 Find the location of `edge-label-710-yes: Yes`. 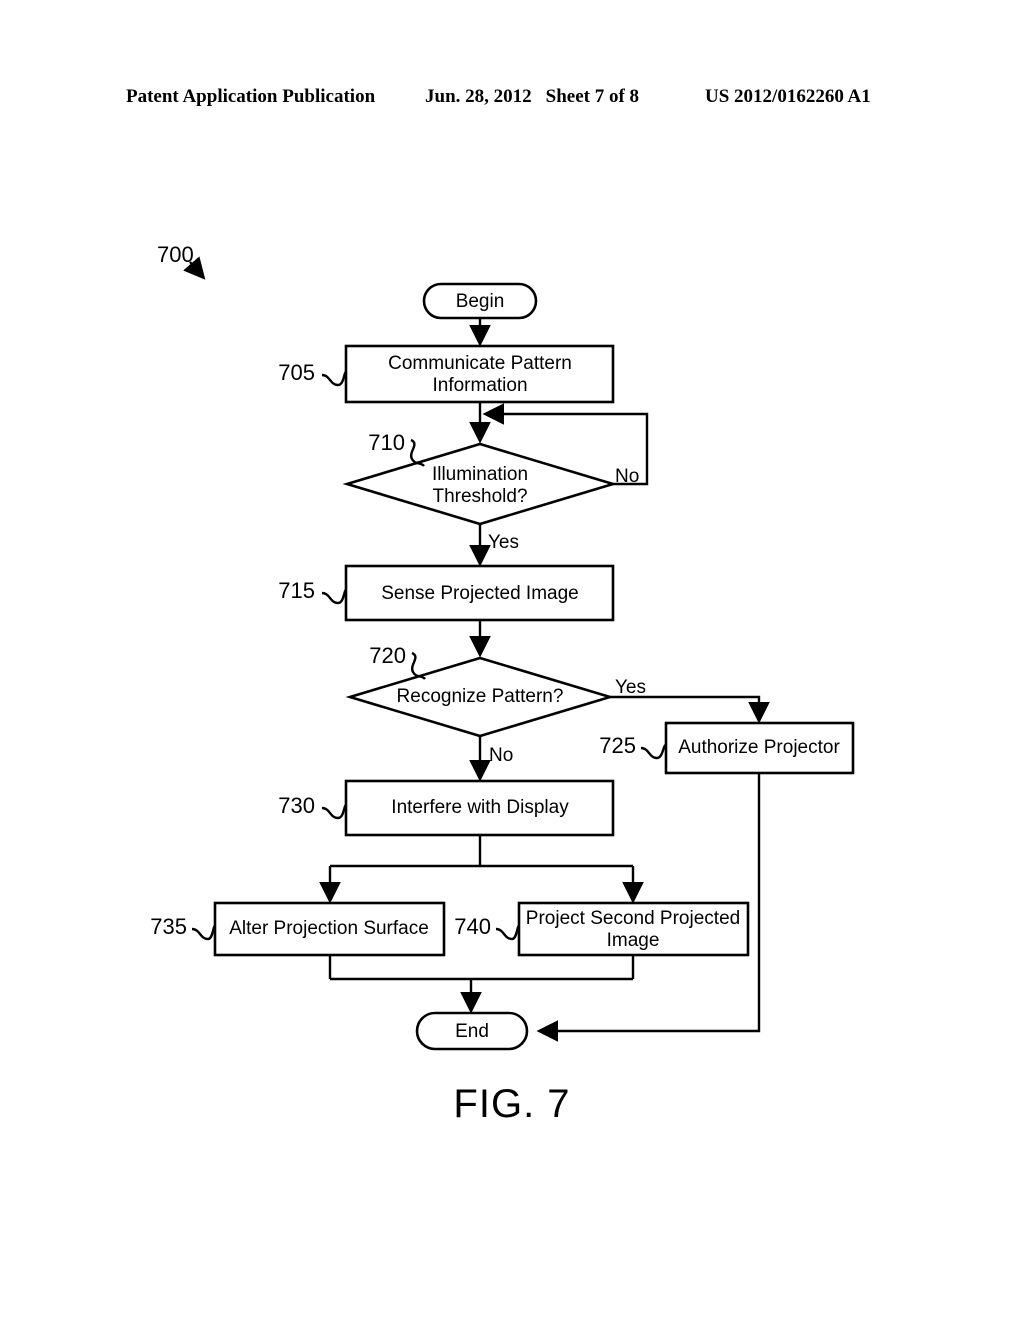

edge-label-710-yes: Yes is located at coordinates (503, 542).